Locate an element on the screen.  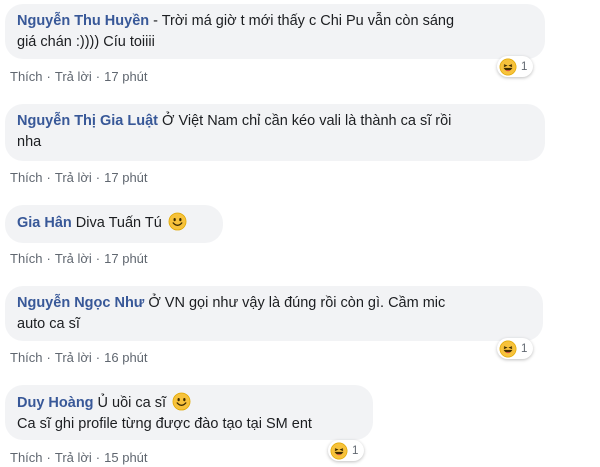
comment-bubble: Gia Hân Diva Tuấn Tú is located at coordinates (114, 224).